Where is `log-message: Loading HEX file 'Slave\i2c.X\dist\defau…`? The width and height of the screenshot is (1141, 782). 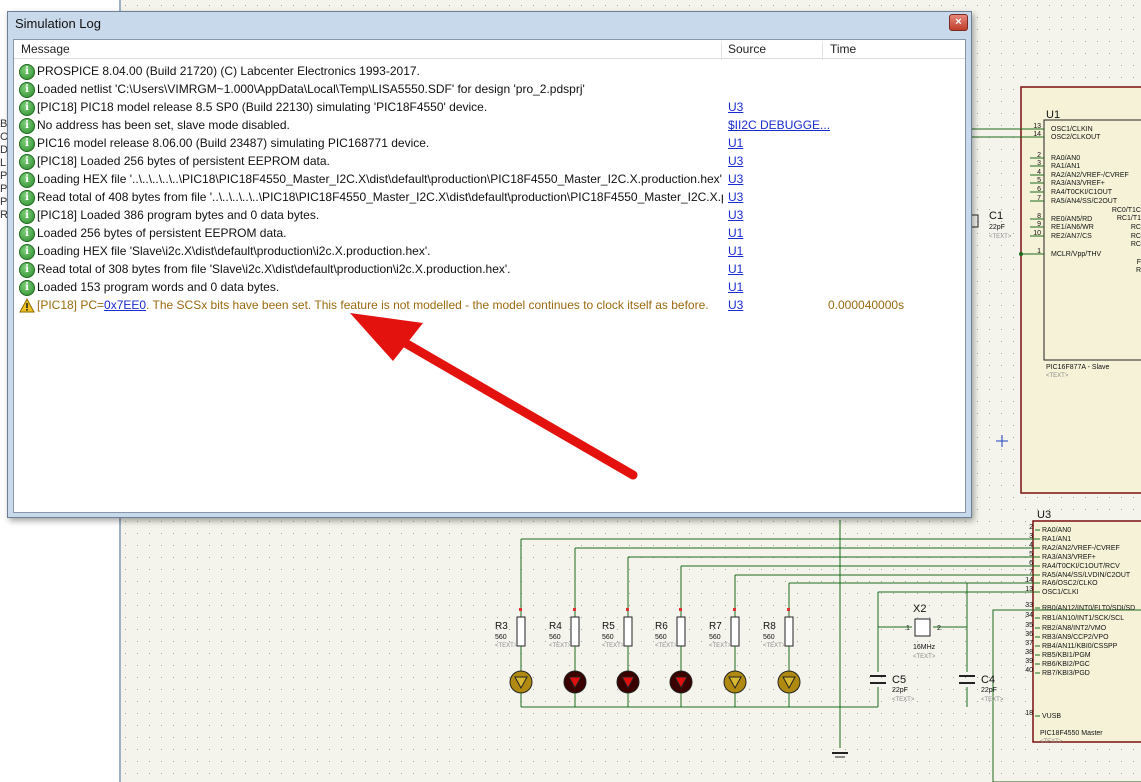 log-message: Loading HEX file 'Slave\i2c.X\dist\defau… is located at coordinates (234, 251).